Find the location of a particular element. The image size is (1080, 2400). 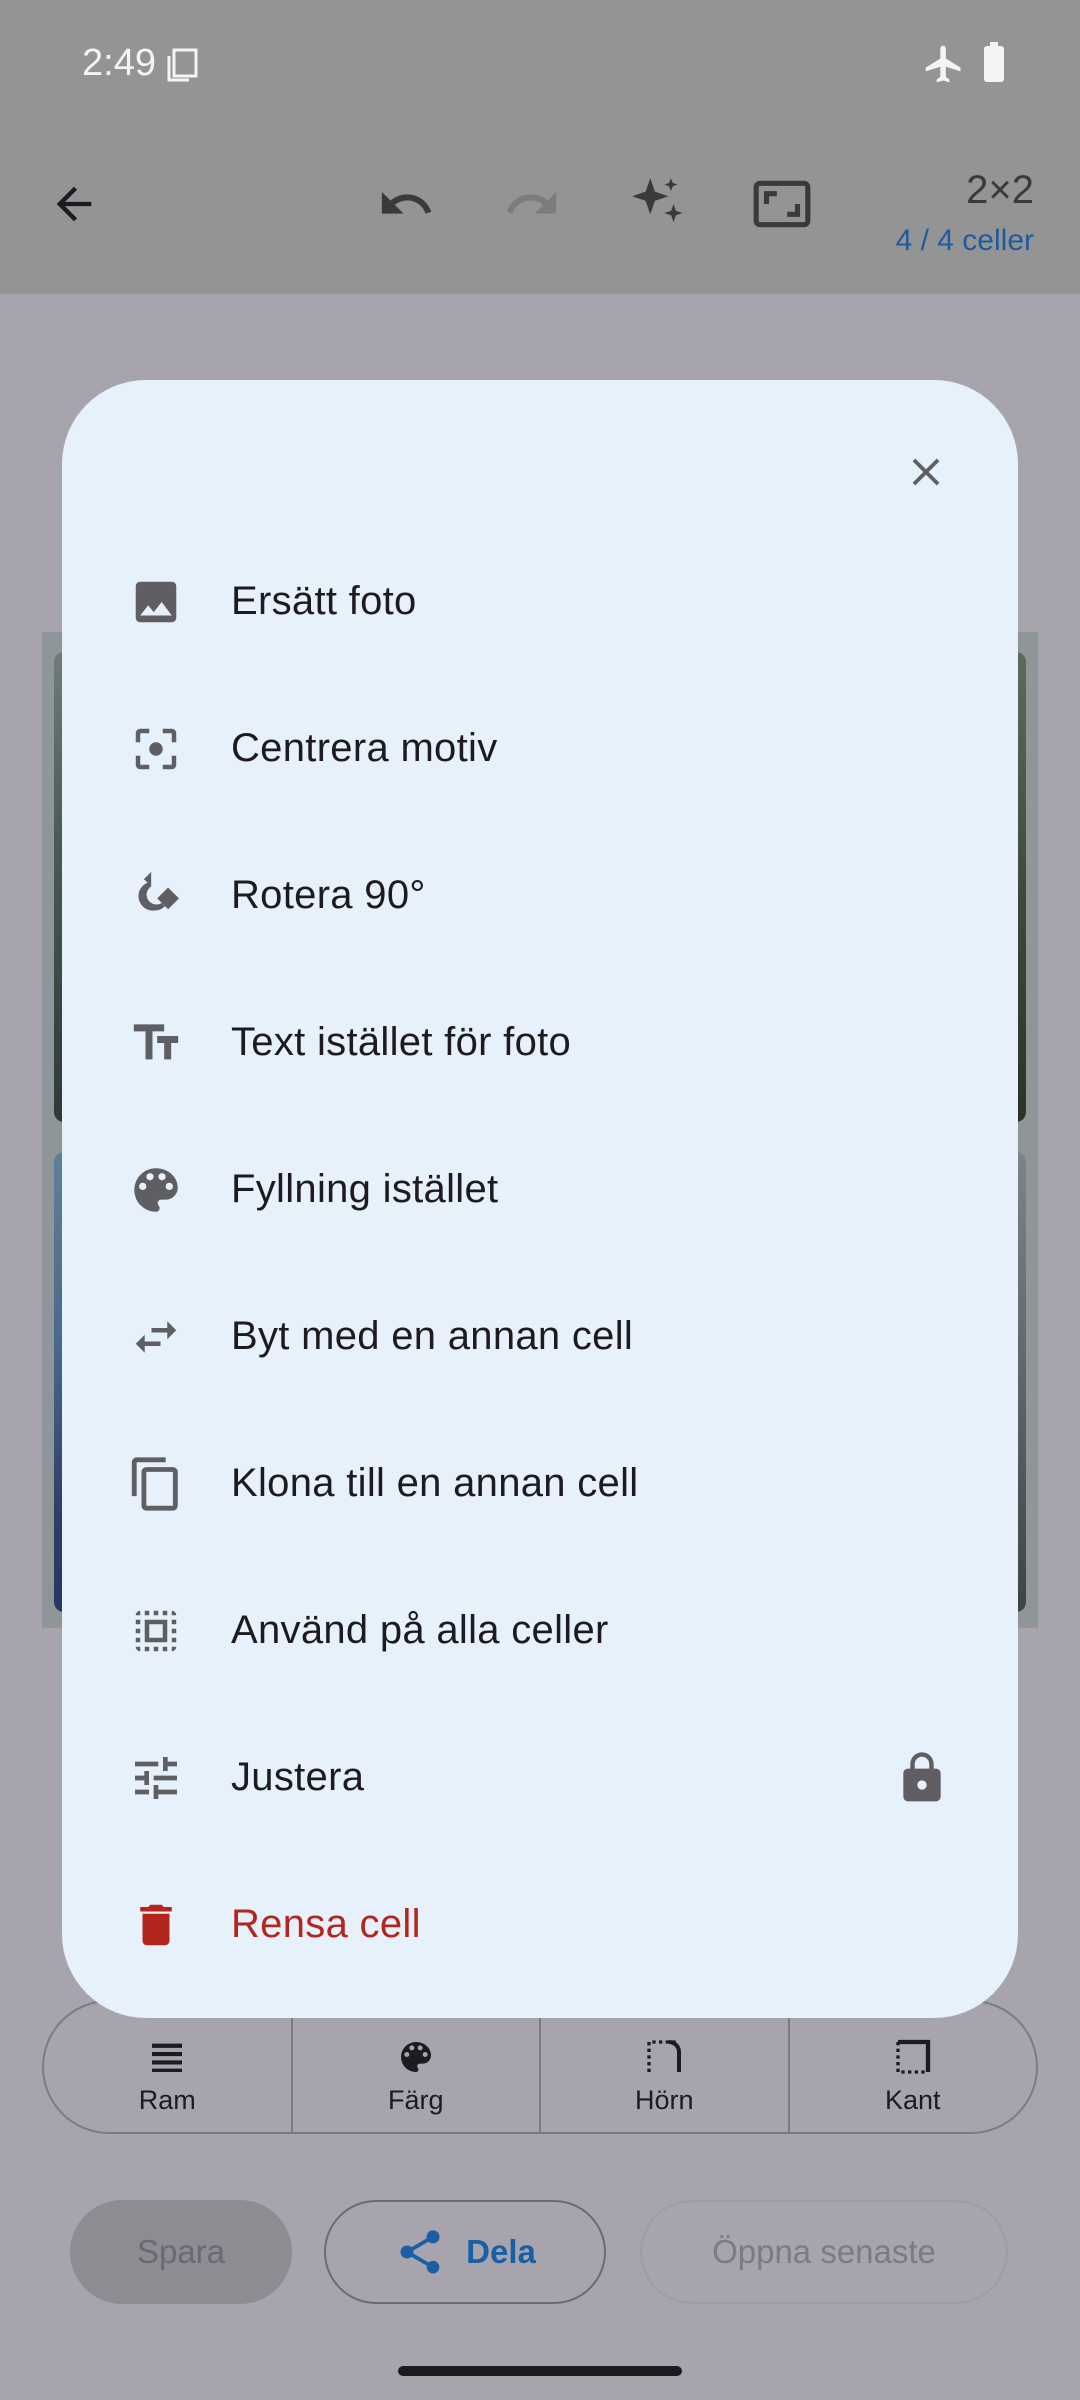

close-button is located at coordinates (926, 472).